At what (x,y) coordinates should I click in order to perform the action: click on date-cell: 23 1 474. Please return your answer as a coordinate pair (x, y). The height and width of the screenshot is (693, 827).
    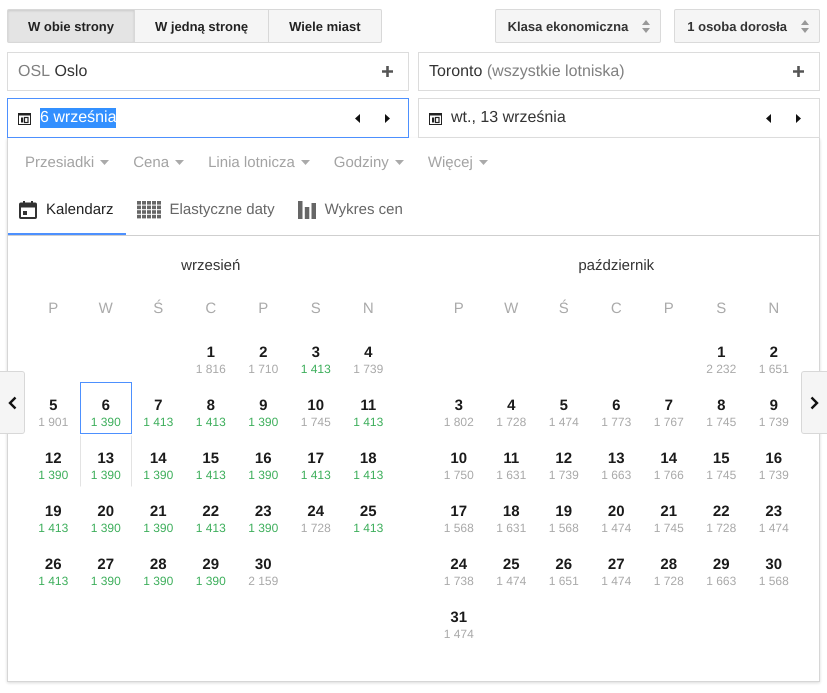
    Looking at the image, I should click on (774, 514).